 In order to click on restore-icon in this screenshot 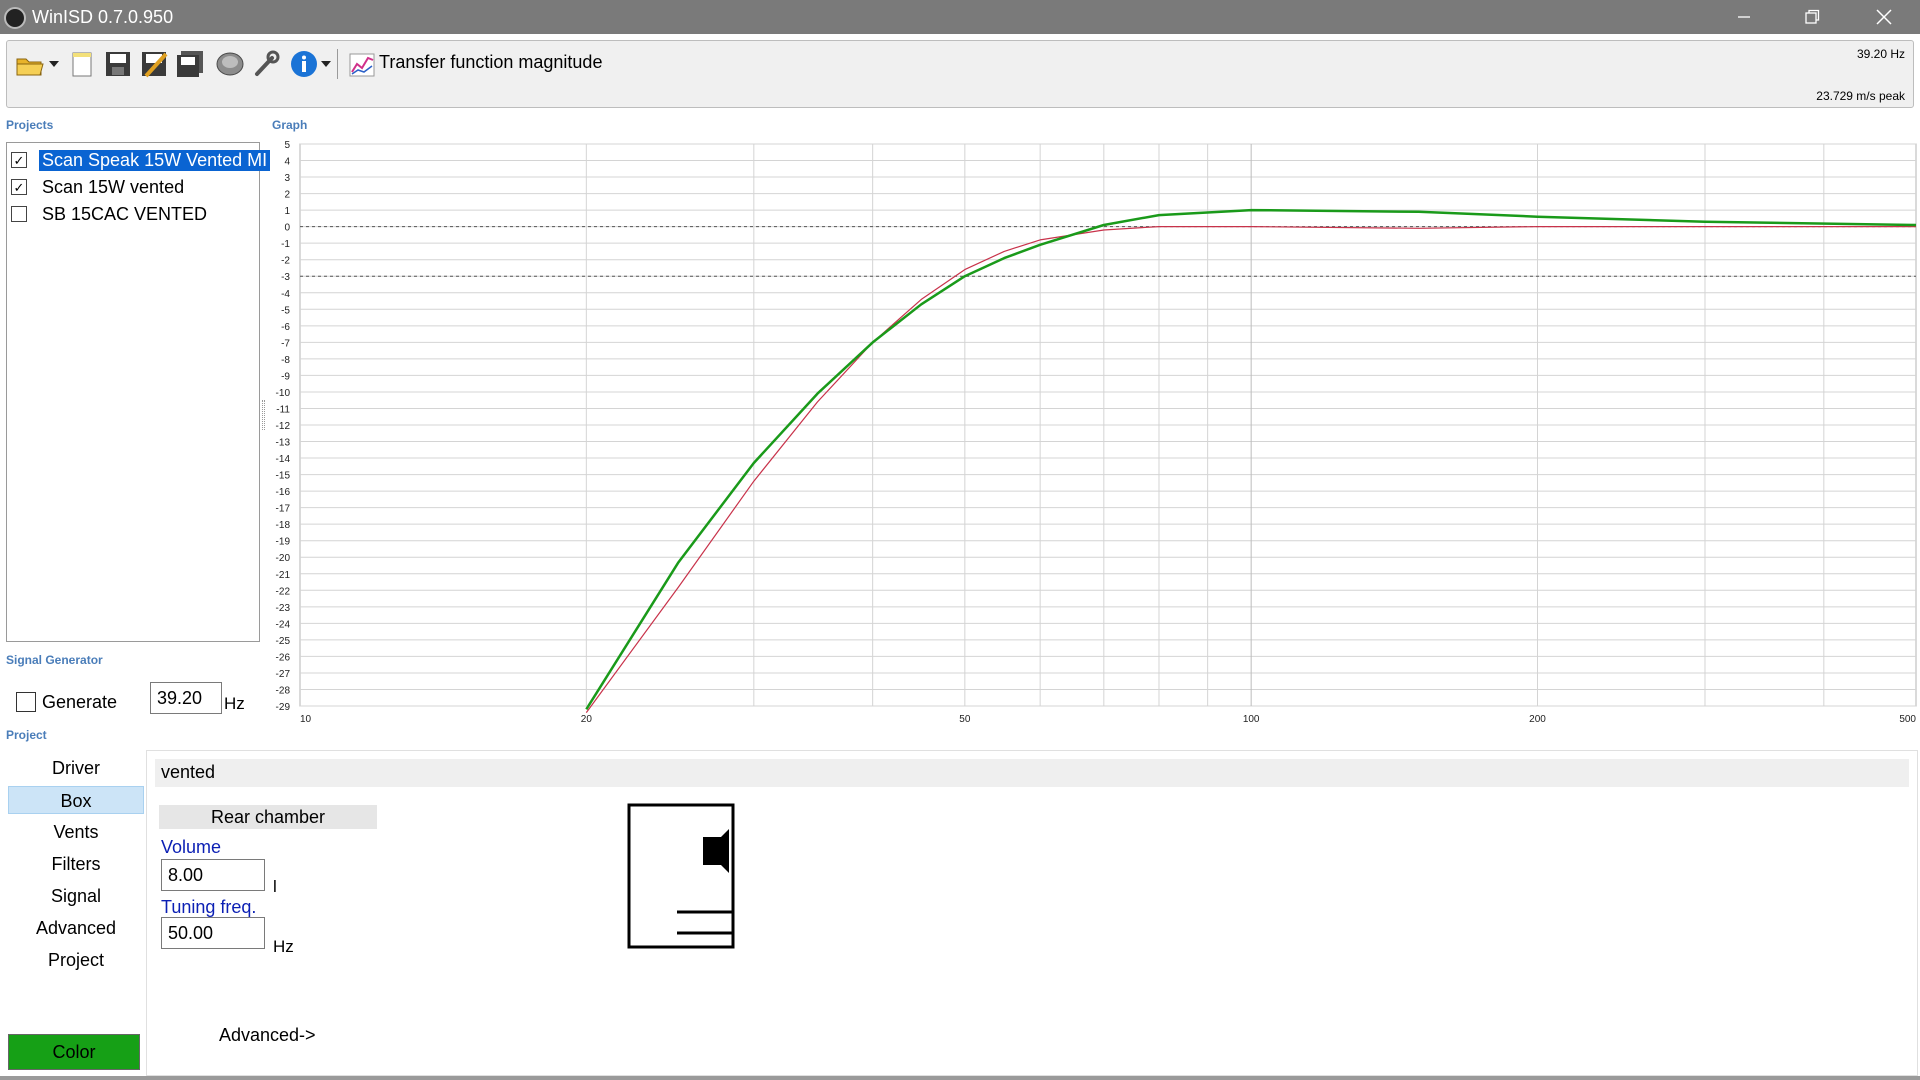, I will do `click(1812, 16)`.